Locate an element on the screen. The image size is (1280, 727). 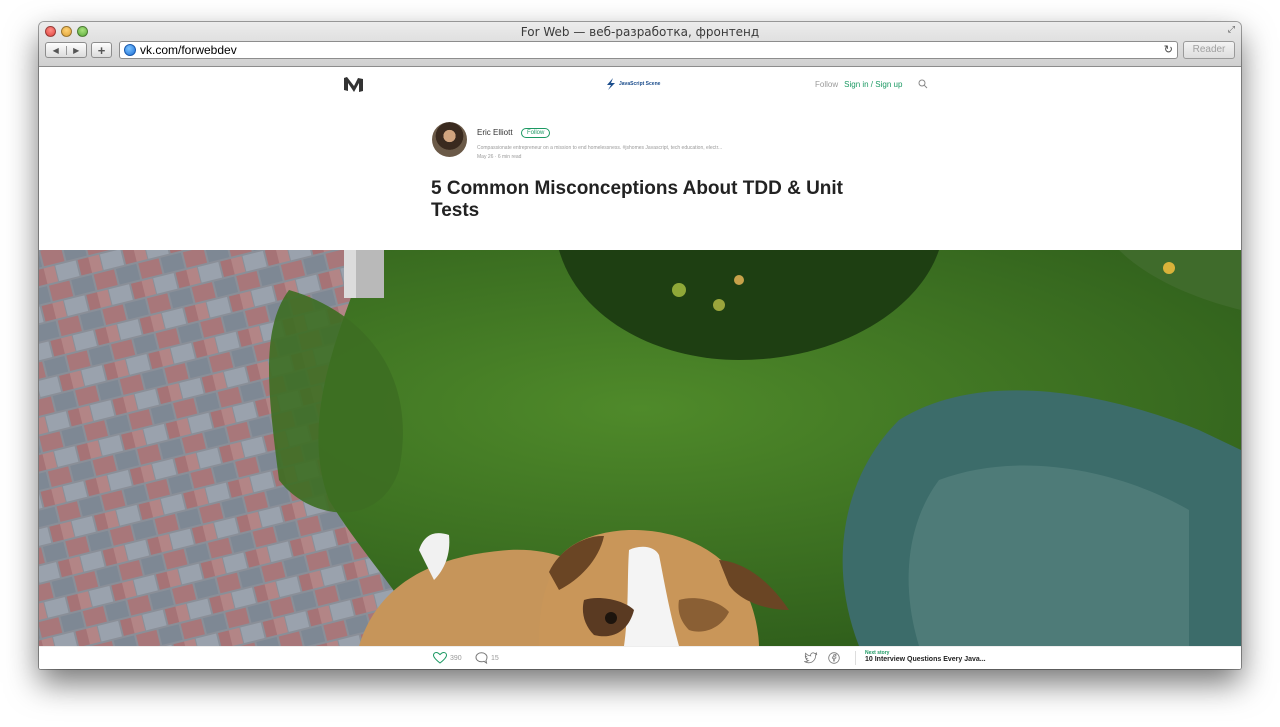
header-actions: Follow Sign in / Sign up is located at coordinates (871, 84).